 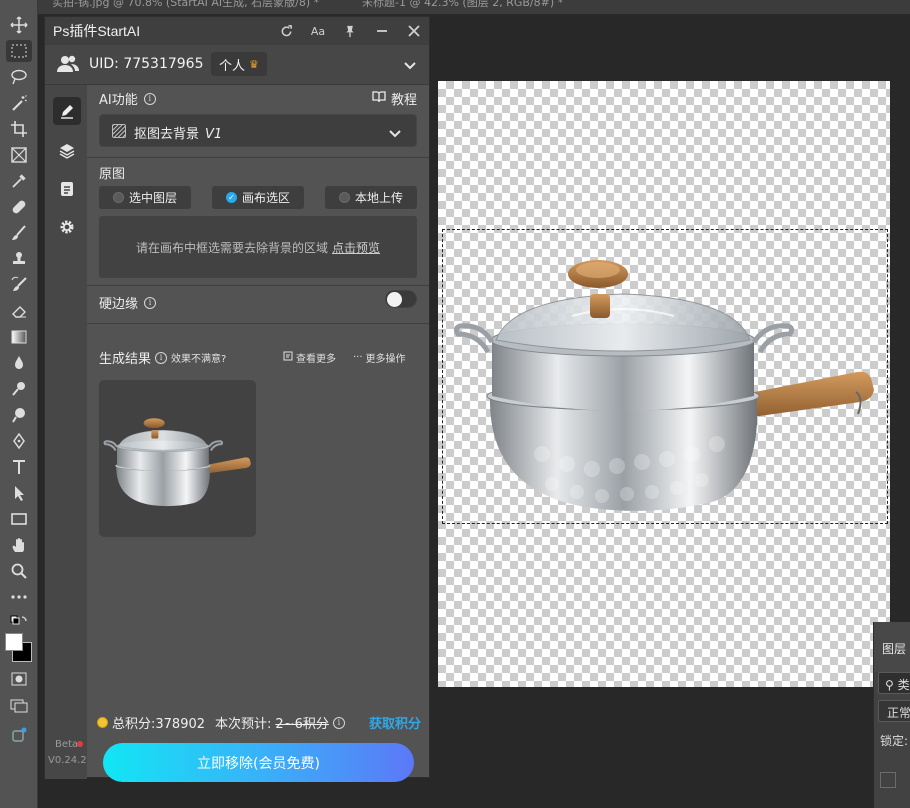 I want to click on notification-dot, so click(x=80, y=744).